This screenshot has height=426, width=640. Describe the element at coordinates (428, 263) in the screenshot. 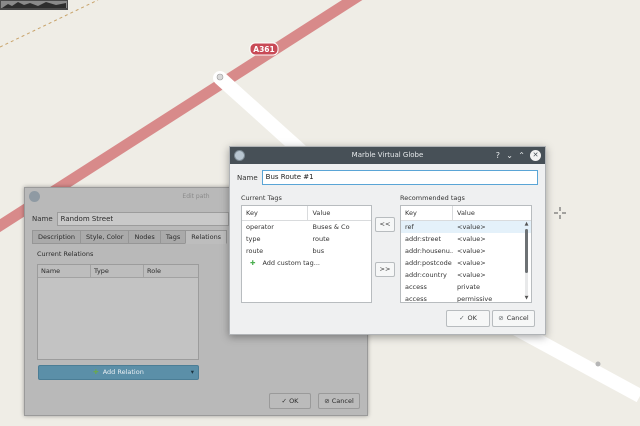

I see `tag-key: addr:postcode` at that location.